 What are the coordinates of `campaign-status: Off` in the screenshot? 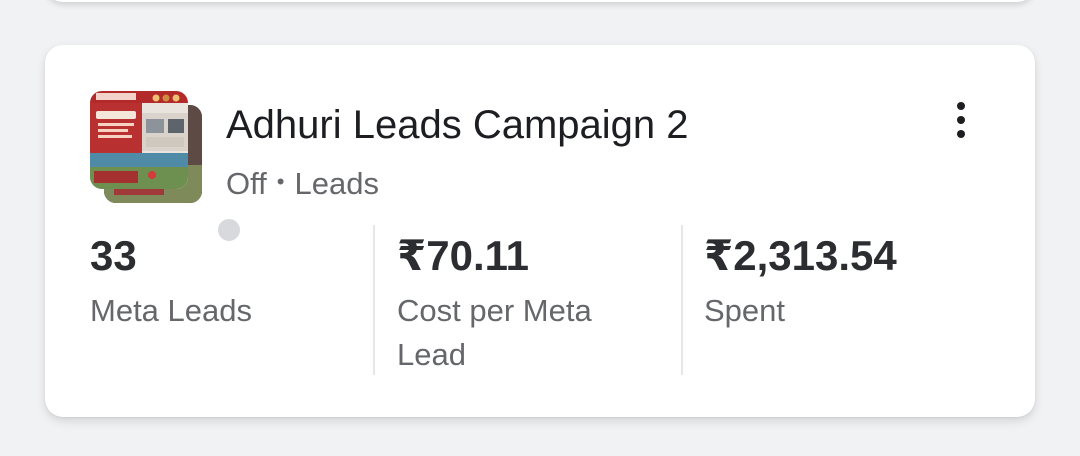 It's located at (246, 183).